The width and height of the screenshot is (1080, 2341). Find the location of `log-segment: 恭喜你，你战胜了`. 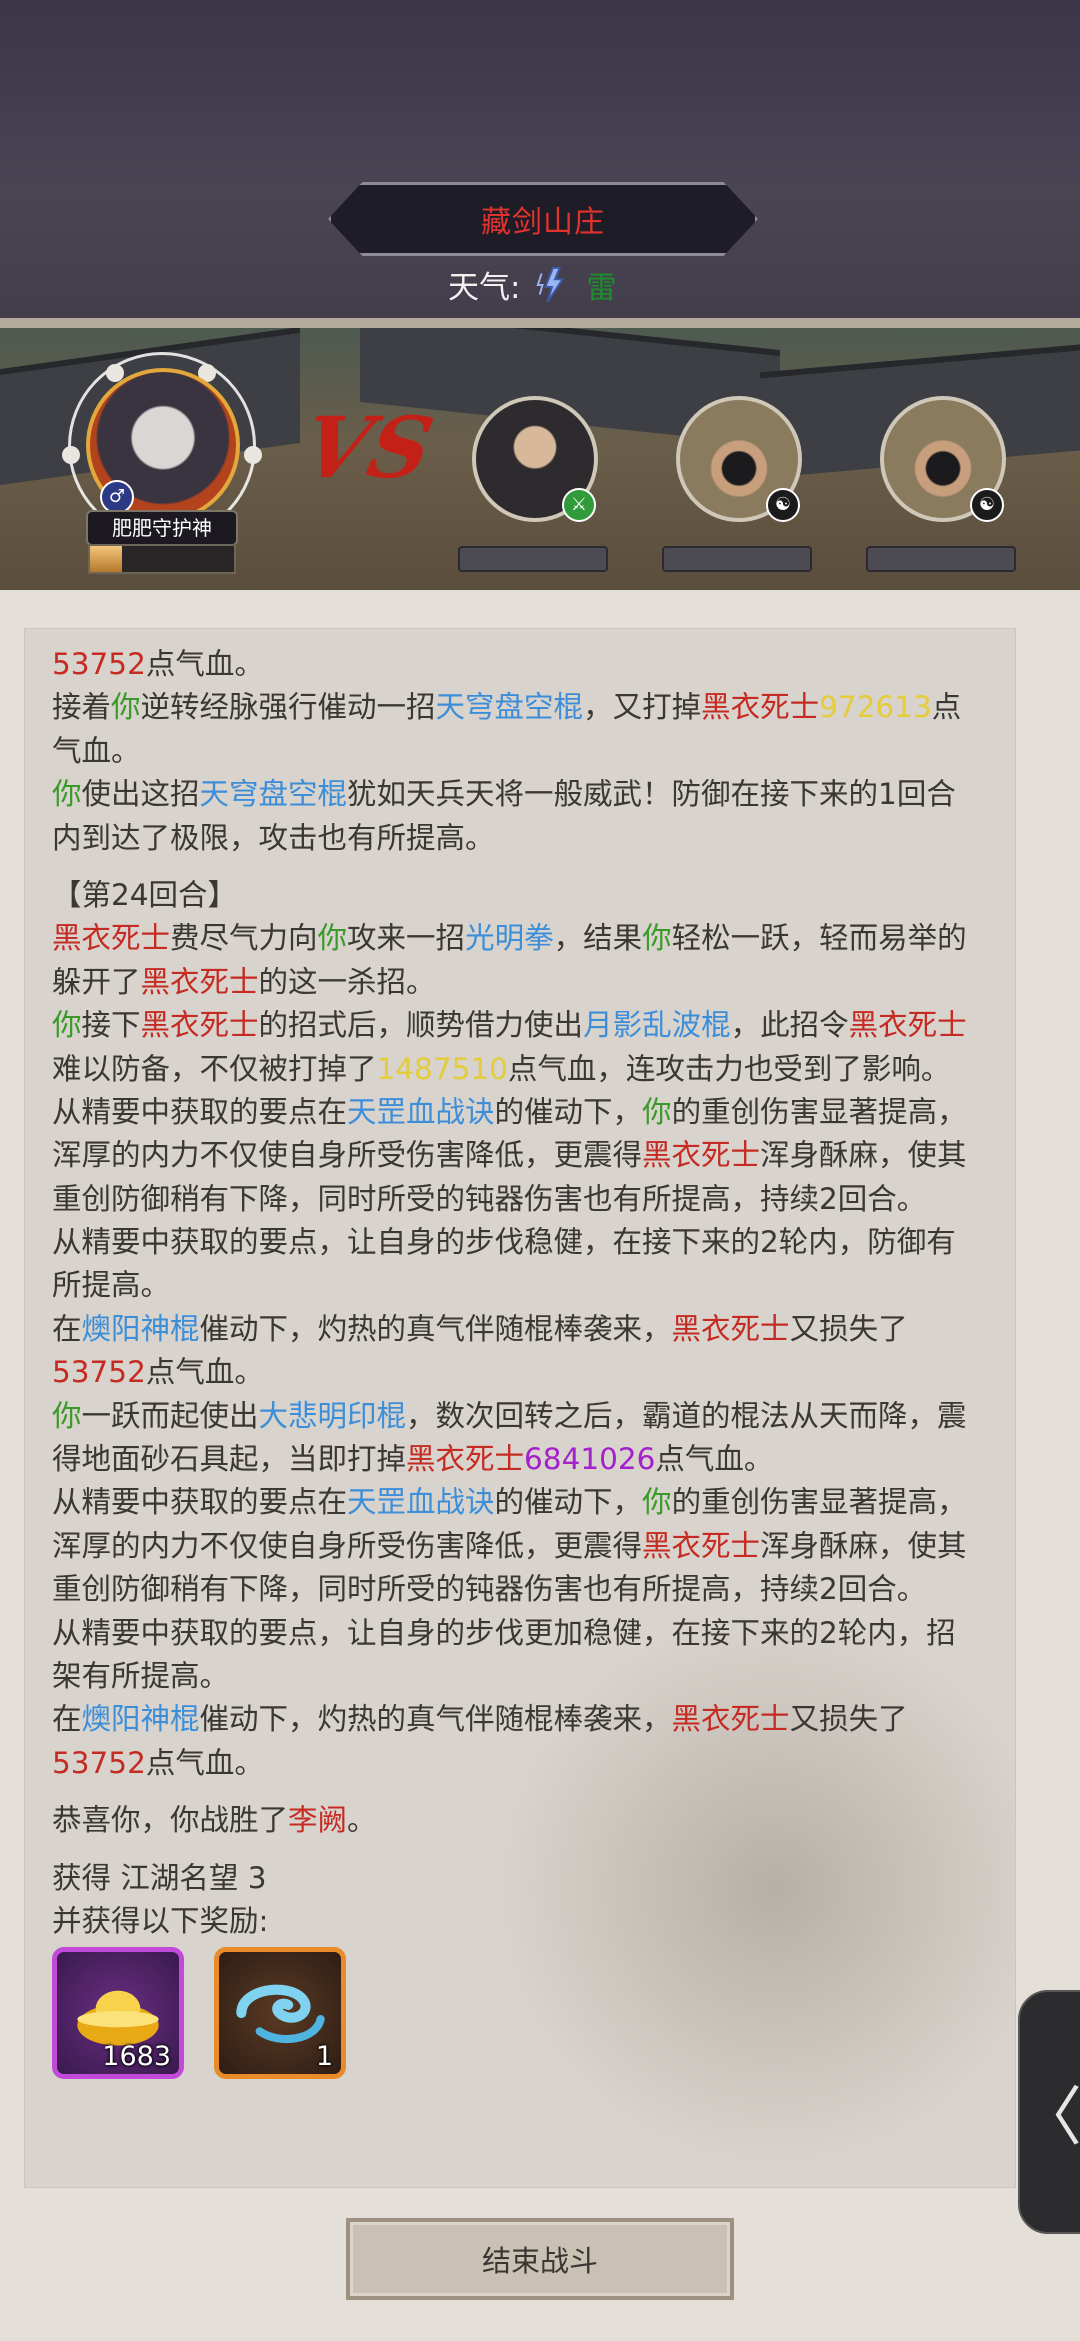

log-segment: 恭喜你，你战胜了 is located at coordinates (170, 1820).